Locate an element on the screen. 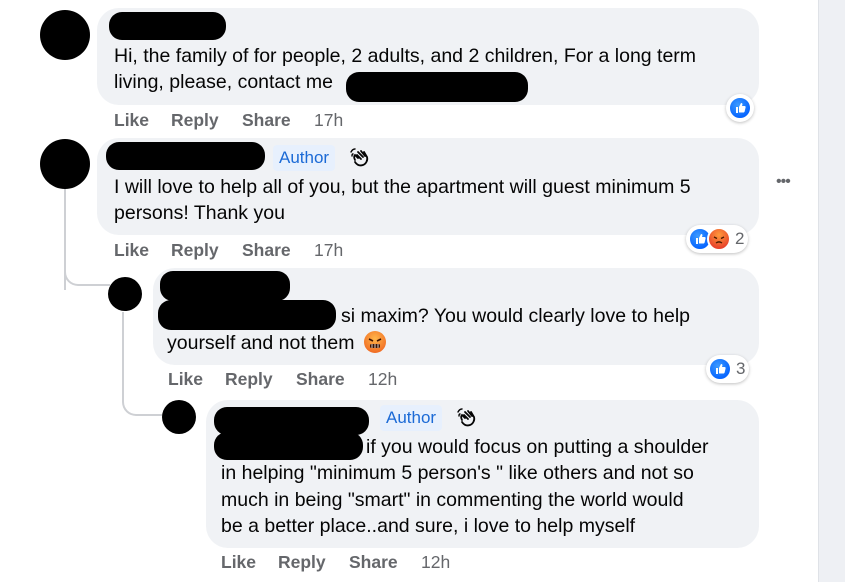 The image size is (845, 582). comment-text-line: yourself and not them is located at coordinates (276, 343).